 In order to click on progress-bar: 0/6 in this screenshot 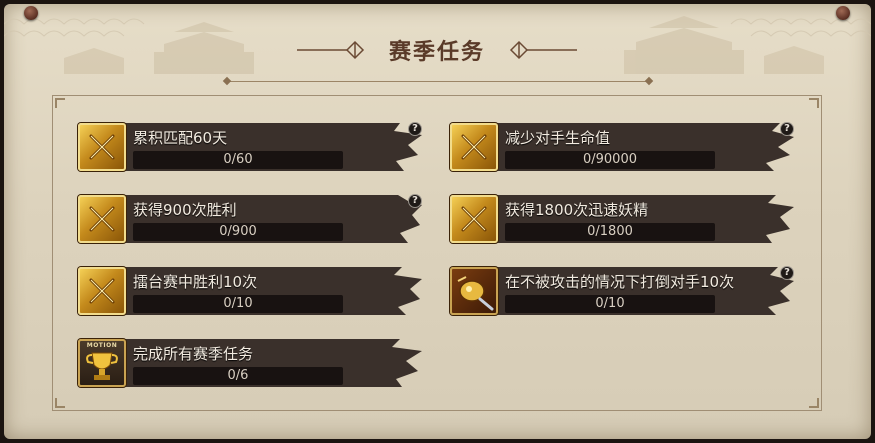, I will do `click(238, 376)`.